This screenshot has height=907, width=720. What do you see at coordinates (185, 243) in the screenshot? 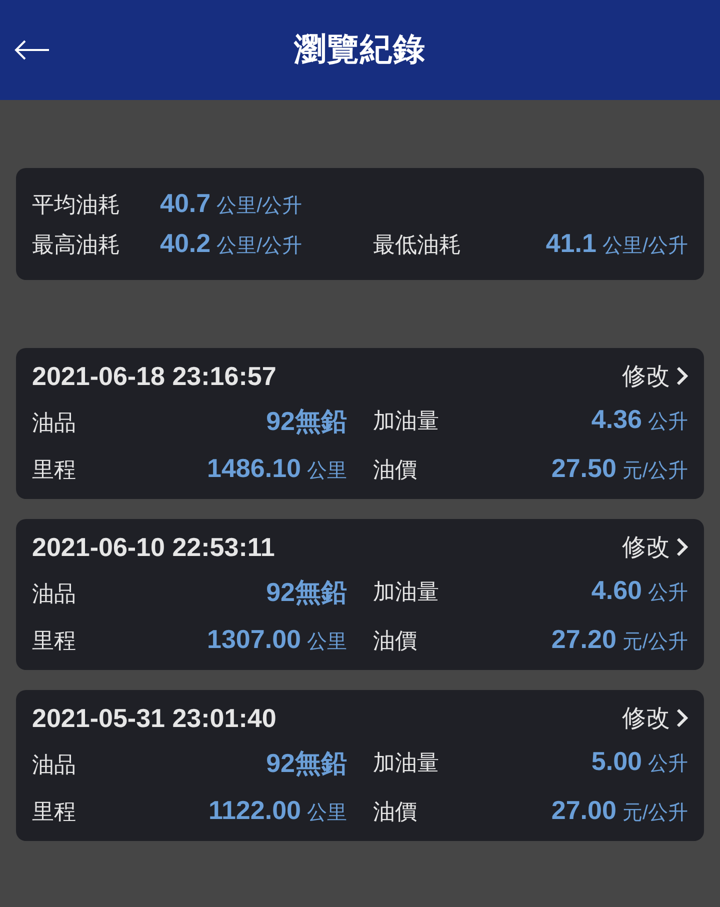
I see `stat-value: 40.2` at bounding box center [185, 243].